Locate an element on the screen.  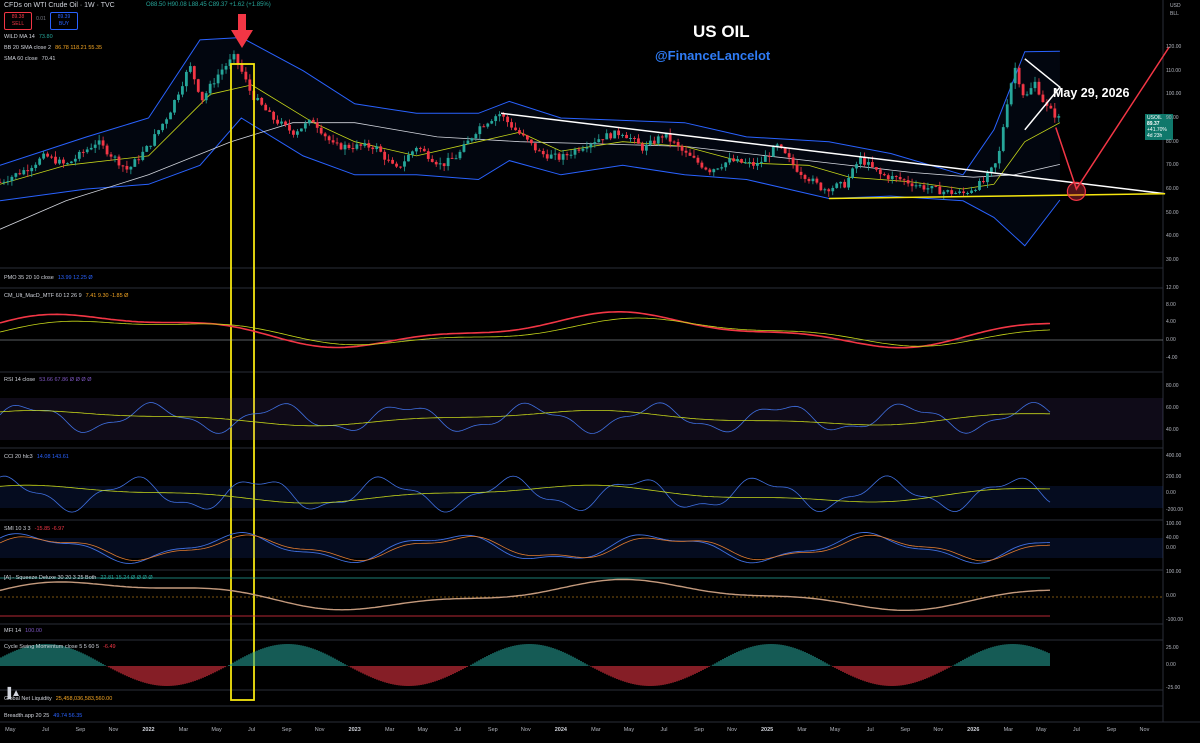
bb-label: BB 20 SMA close 286.78 118.21 55.35 is located at coordinates (53, 48).